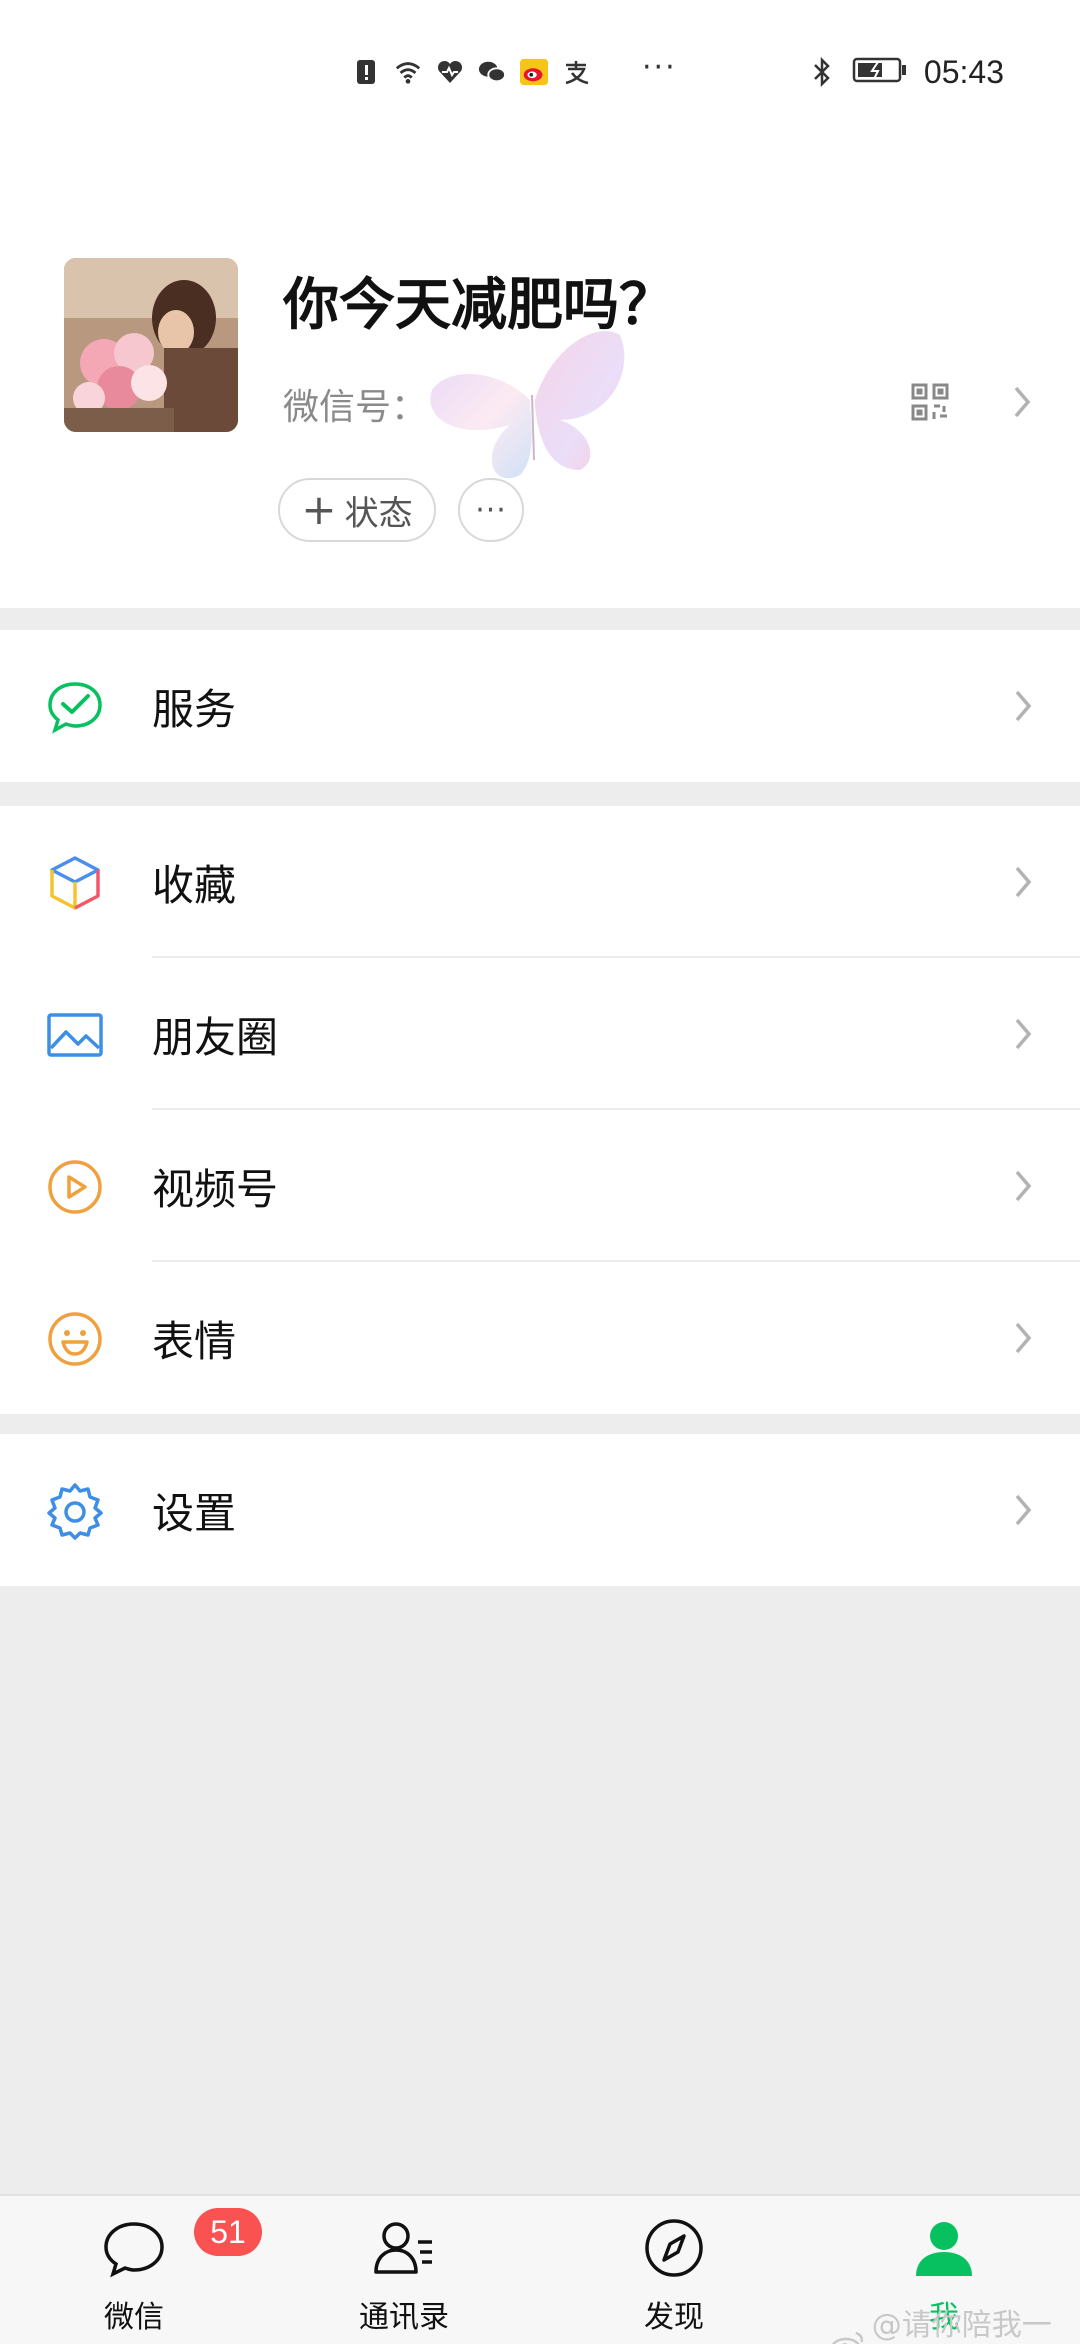 The image size is (1080, 2344). I want to click on tab-contacts-label: 通讯录, so click(404, 2317).